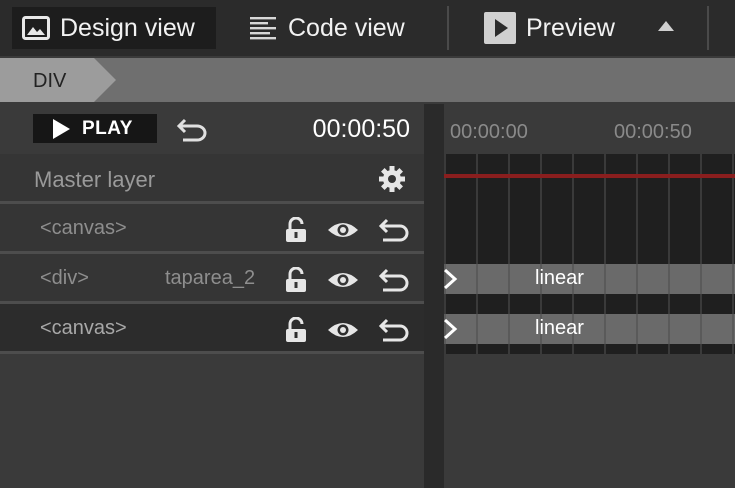 The width and height of the screenshot is (735, 488). I want to click on text-lines-icon, so click(264, 28).